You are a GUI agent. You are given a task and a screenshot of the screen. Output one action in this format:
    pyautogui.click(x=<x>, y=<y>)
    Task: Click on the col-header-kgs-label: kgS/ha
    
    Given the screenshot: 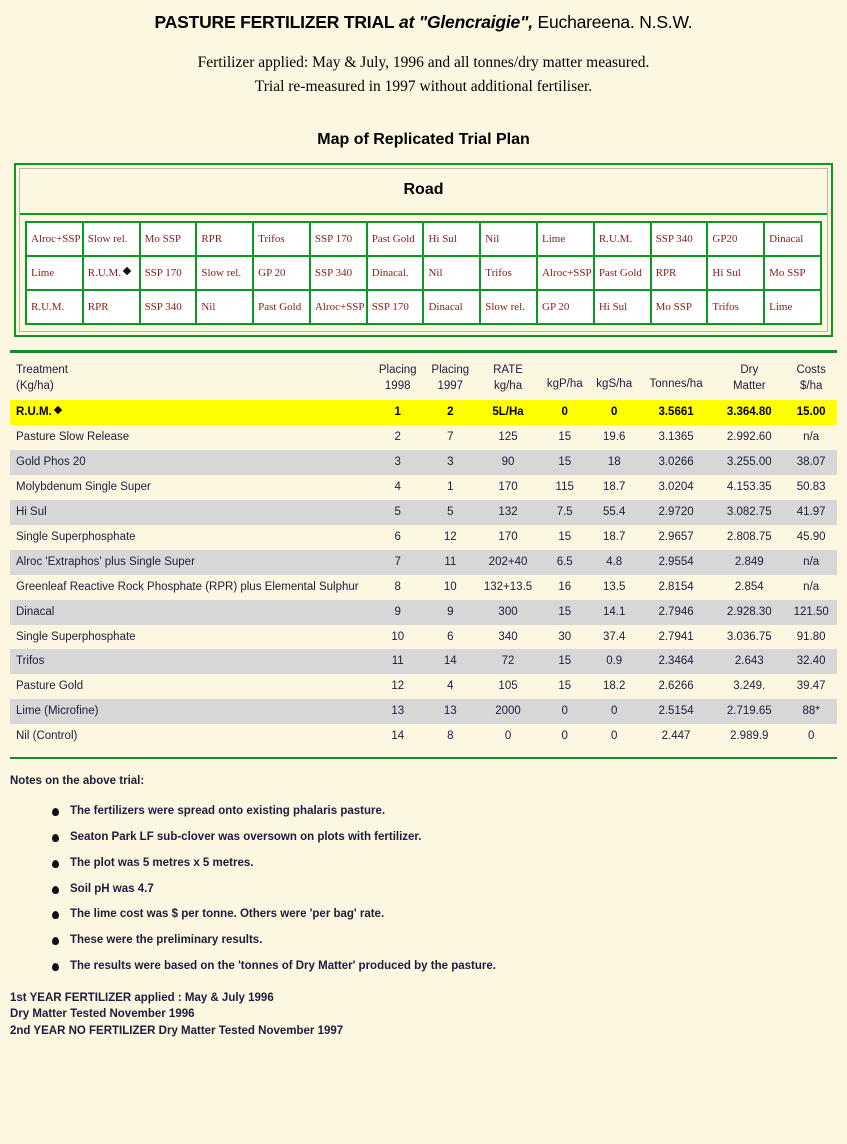 What is the action you would take?
    pyautogui.click(x=614, y=384)
    